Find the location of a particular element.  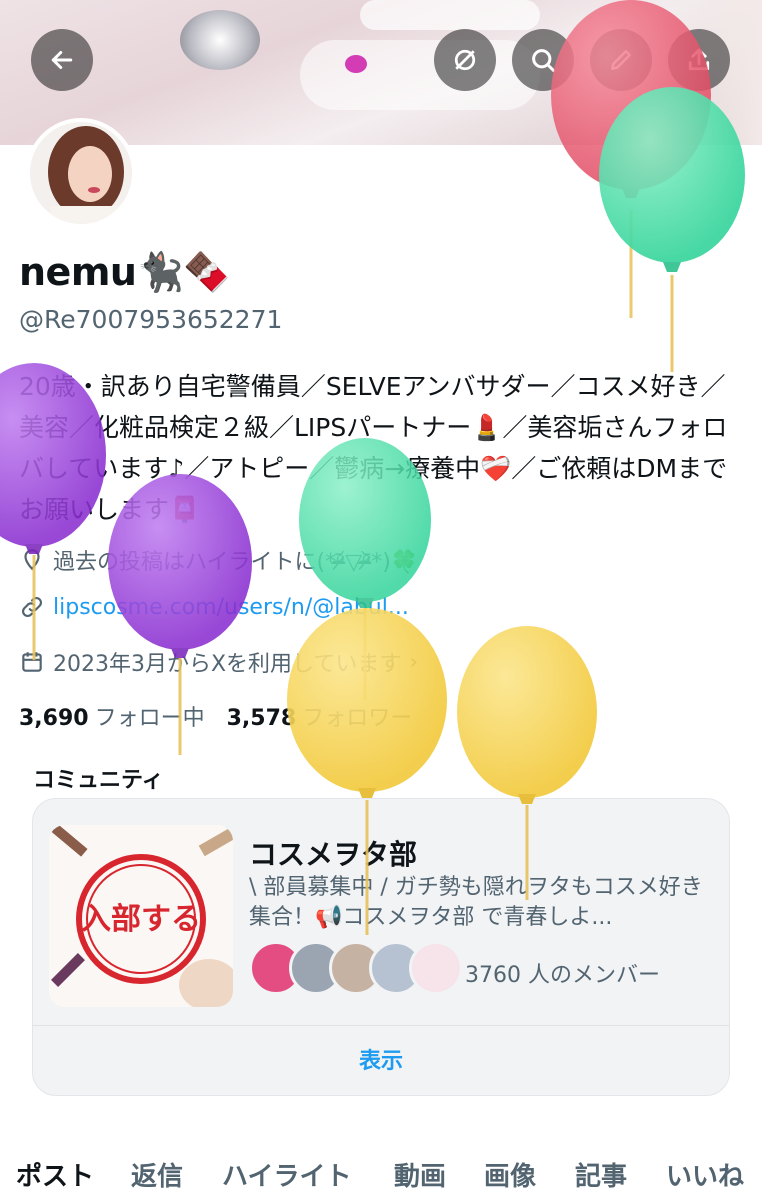

following-label: フォロー中 is located at coordinates (149, 718).